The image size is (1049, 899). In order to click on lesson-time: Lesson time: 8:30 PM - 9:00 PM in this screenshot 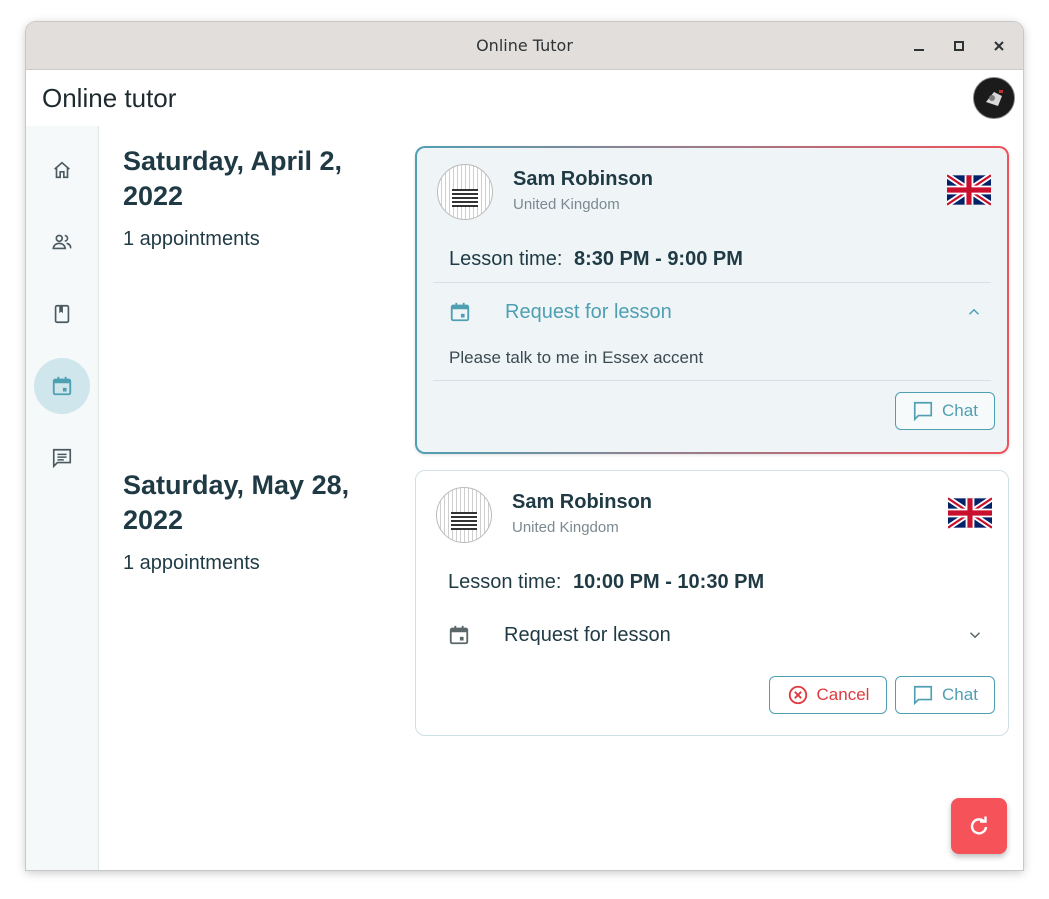, I will do `click(596, 259)`.